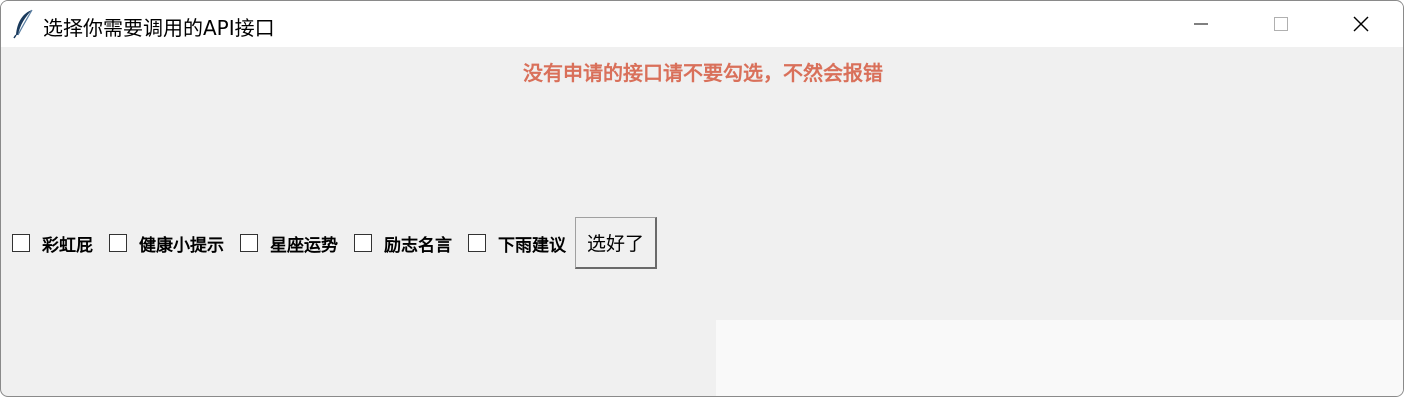  What do you see at coordinates (616, 243) in the screenshot?
I see `confirm-button: 选好了` at bounding box center [616, 243].